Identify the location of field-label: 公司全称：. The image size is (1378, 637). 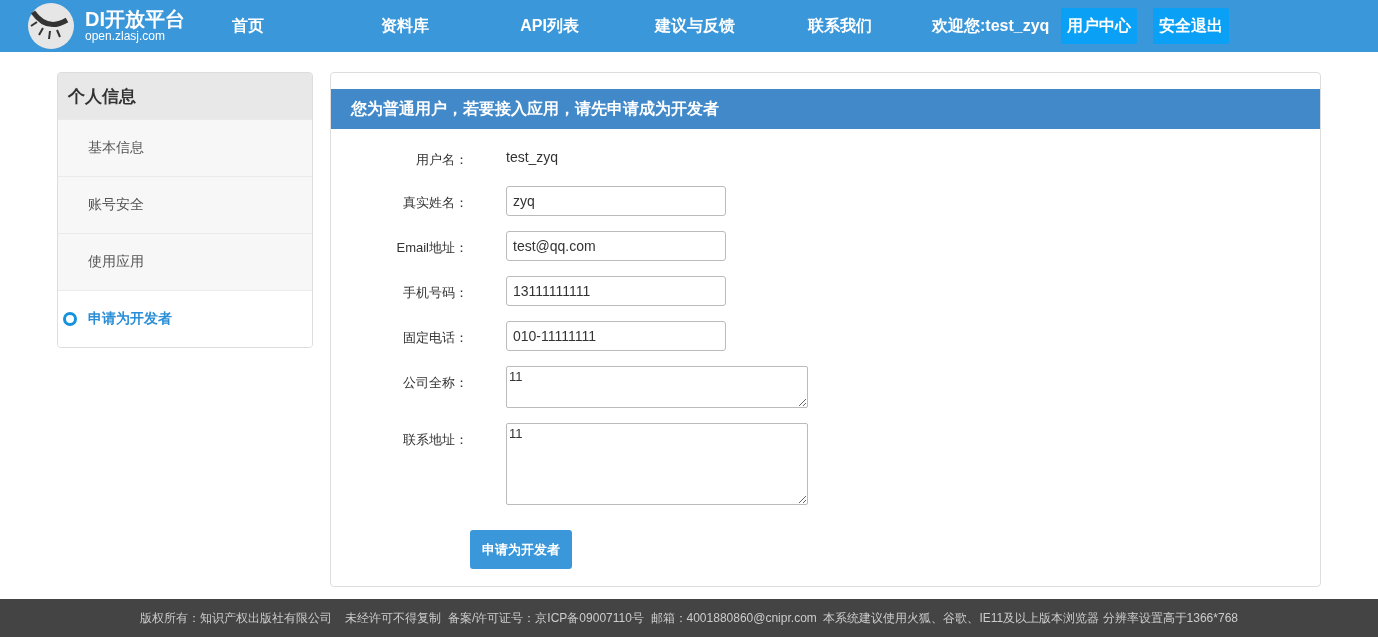
(435, 383).